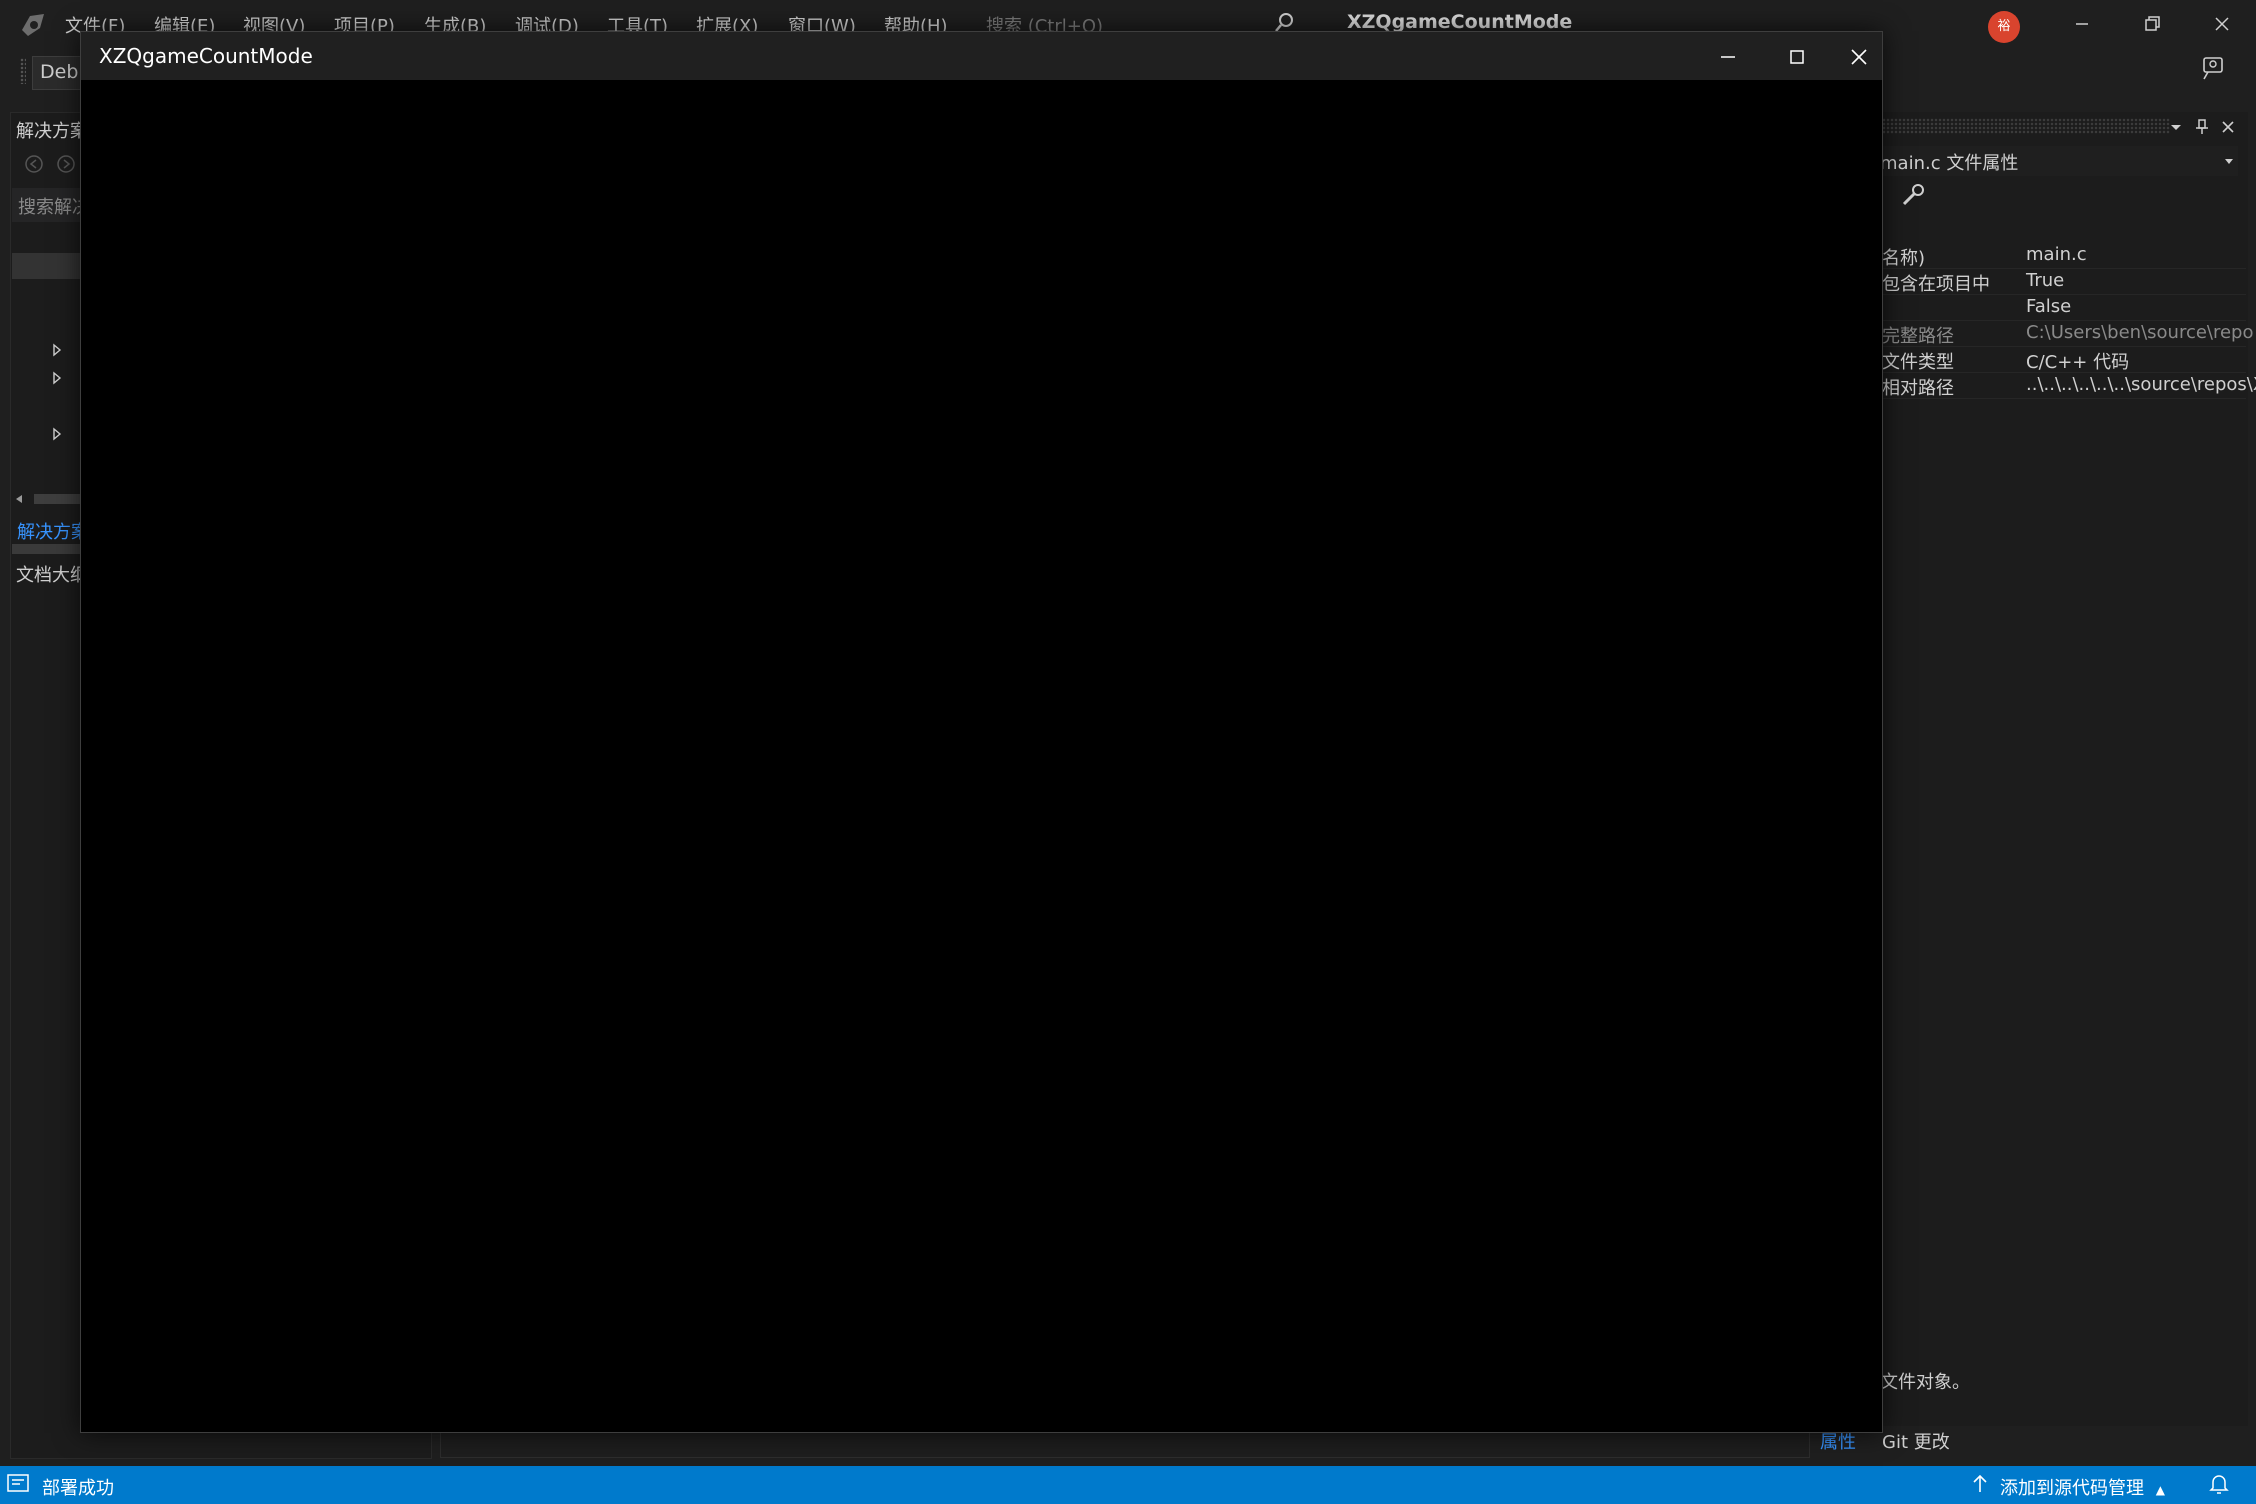 The width and height of the screenshot is (2256, 1504). I want to click on property-name: 文件类型, so click(1918, 362).